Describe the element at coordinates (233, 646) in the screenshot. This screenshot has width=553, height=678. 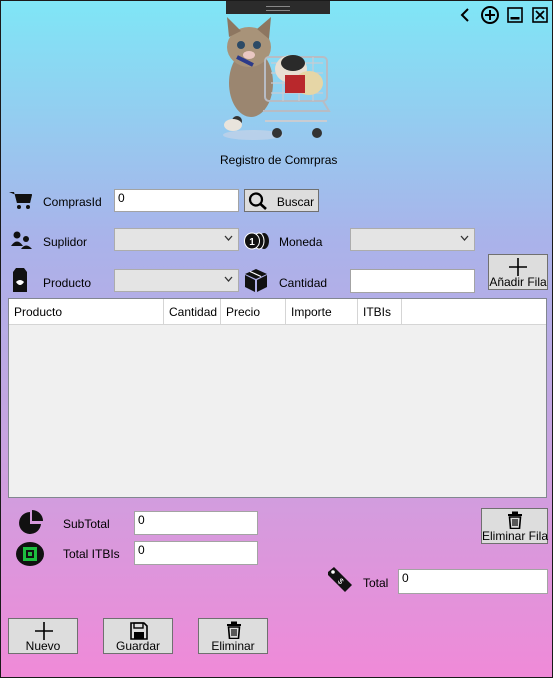
I see `eliminar-label: Eliminar` at that location.